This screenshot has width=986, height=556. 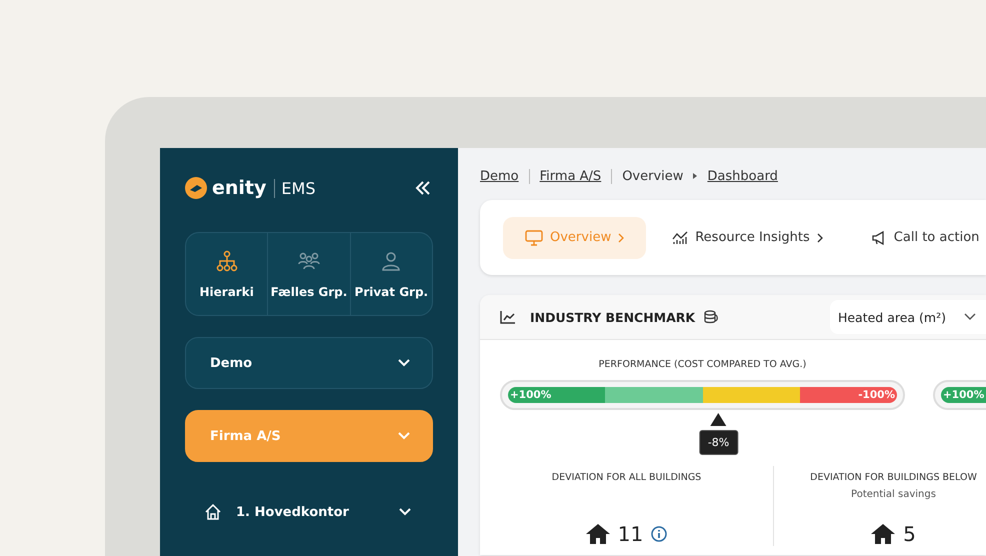 What do you see at coordinates (680, 237) in the screenshot?
I see `chart-icon` at bounding box center [680, 237].